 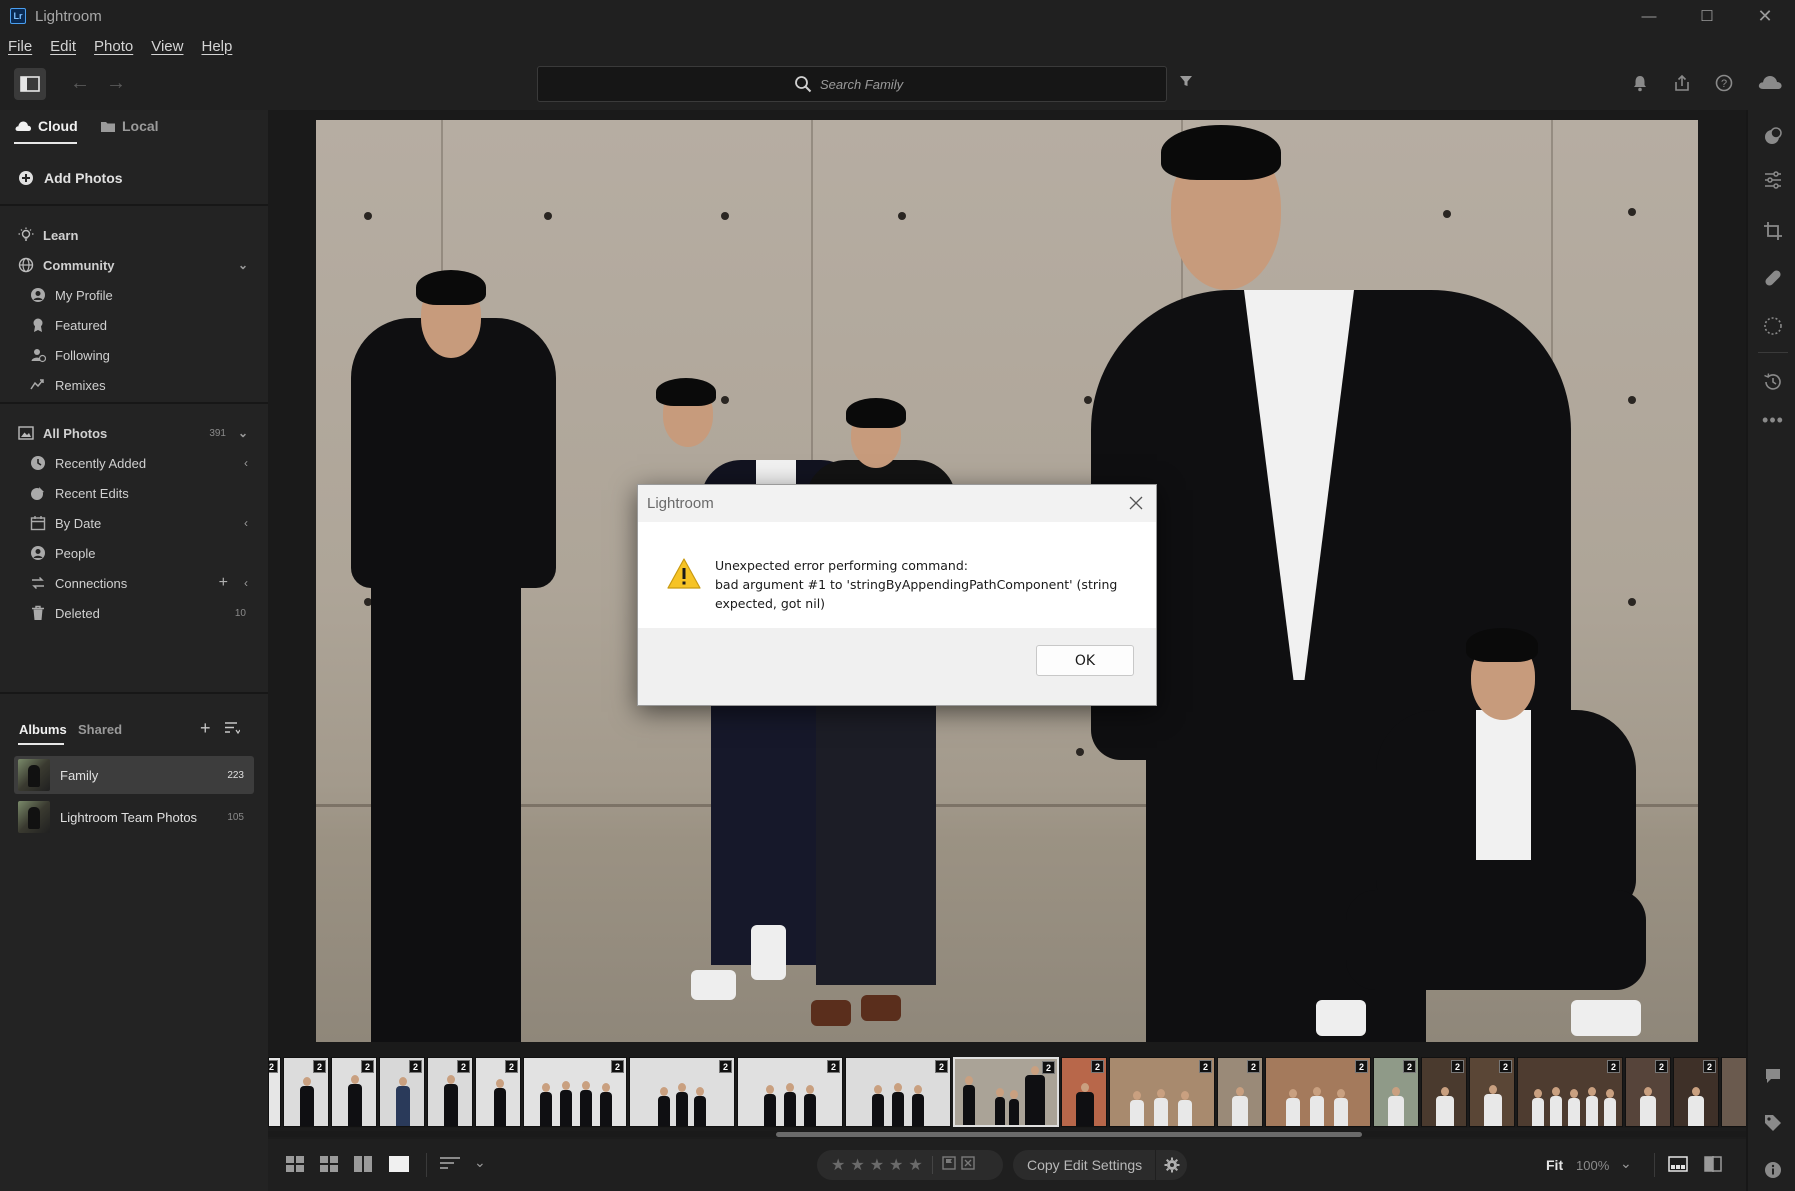 I want to click on filmstrip-scrollbar-thumb, so click(x=1069, y=1134).